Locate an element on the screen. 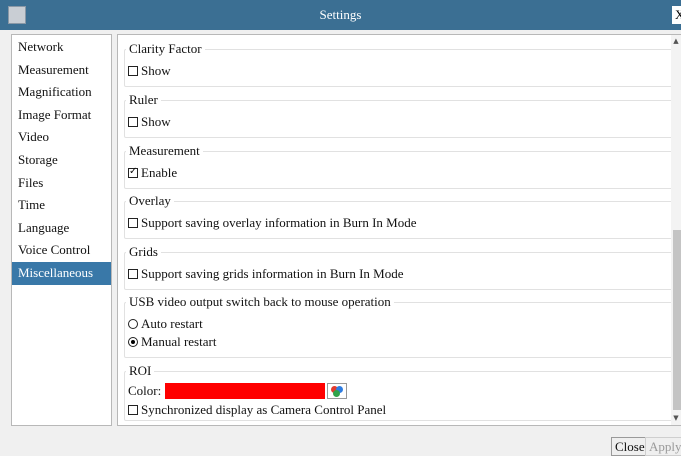  close-button: Close is located at coordinates (630, 446).